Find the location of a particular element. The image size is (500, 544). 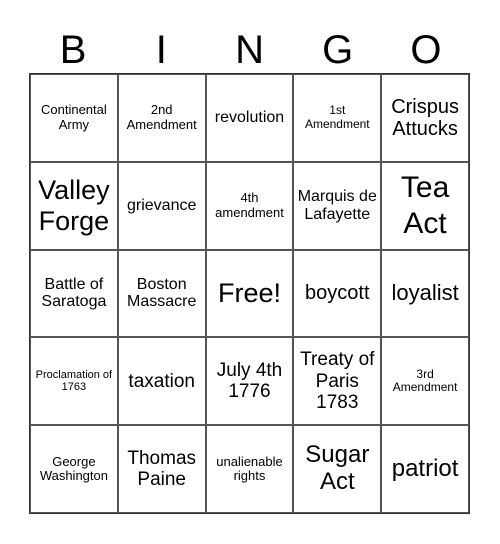

header-letter-i: I is located at coordinates (161, 50).